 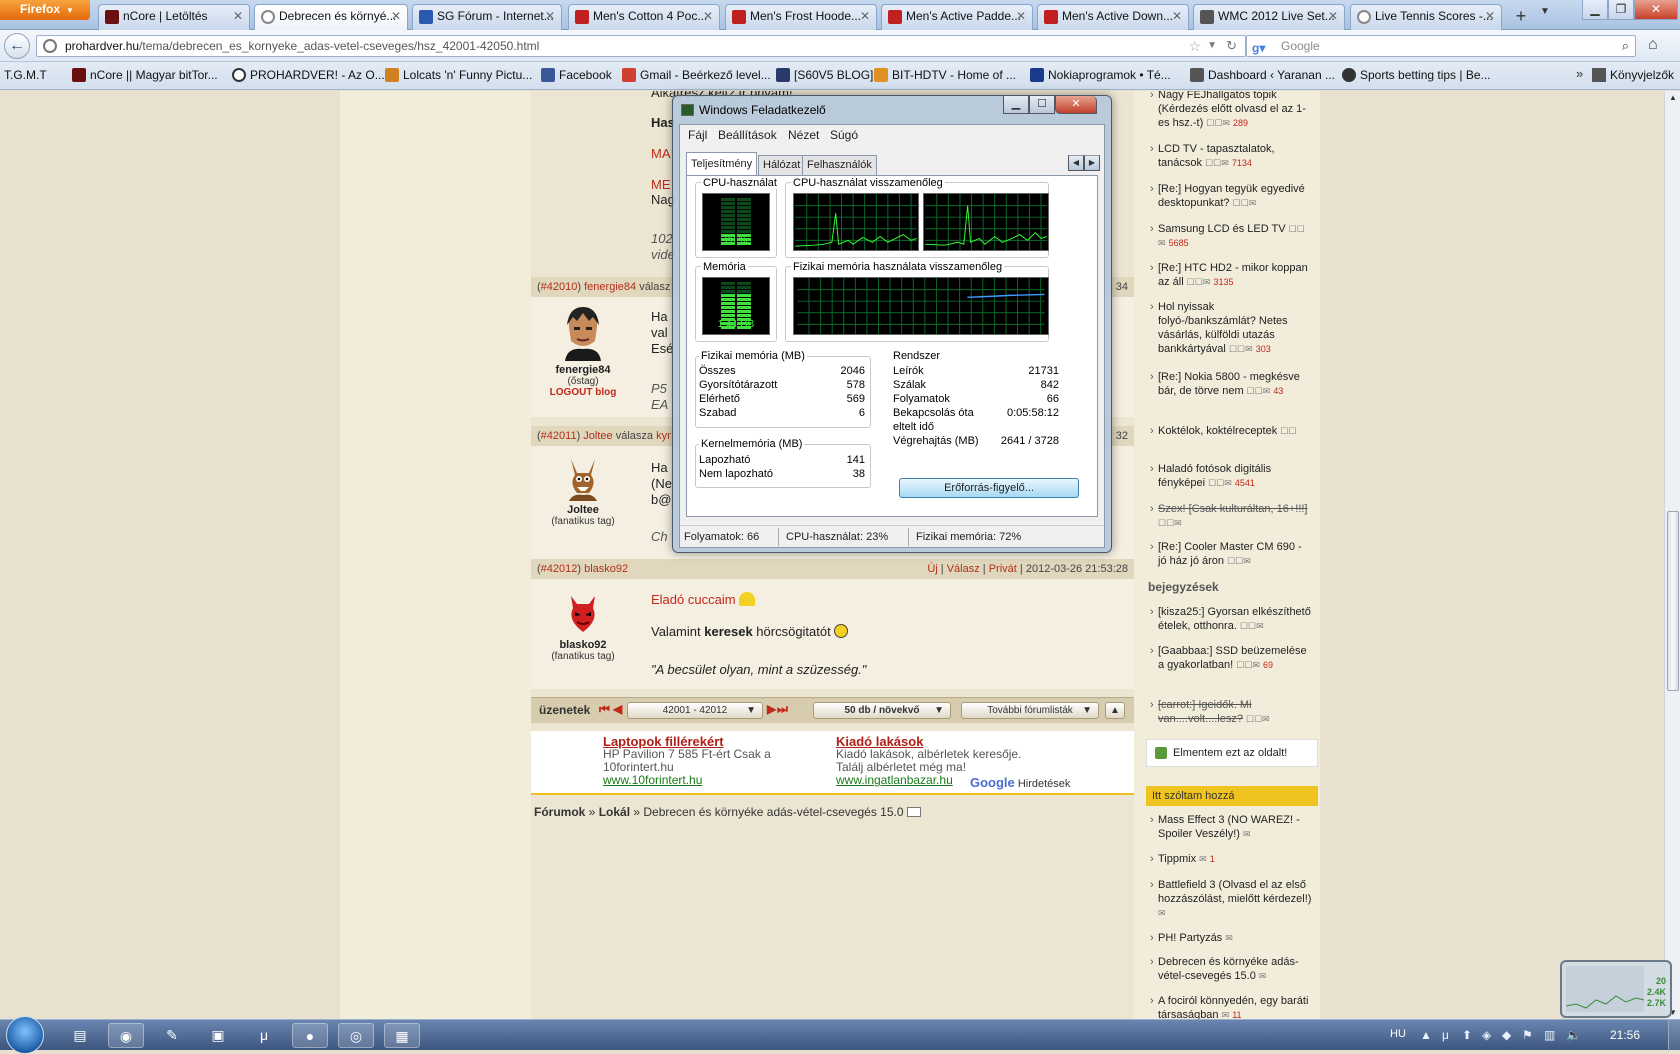 I want to click on tab-performance: Teljesítmény, so click(x=722, y=164).